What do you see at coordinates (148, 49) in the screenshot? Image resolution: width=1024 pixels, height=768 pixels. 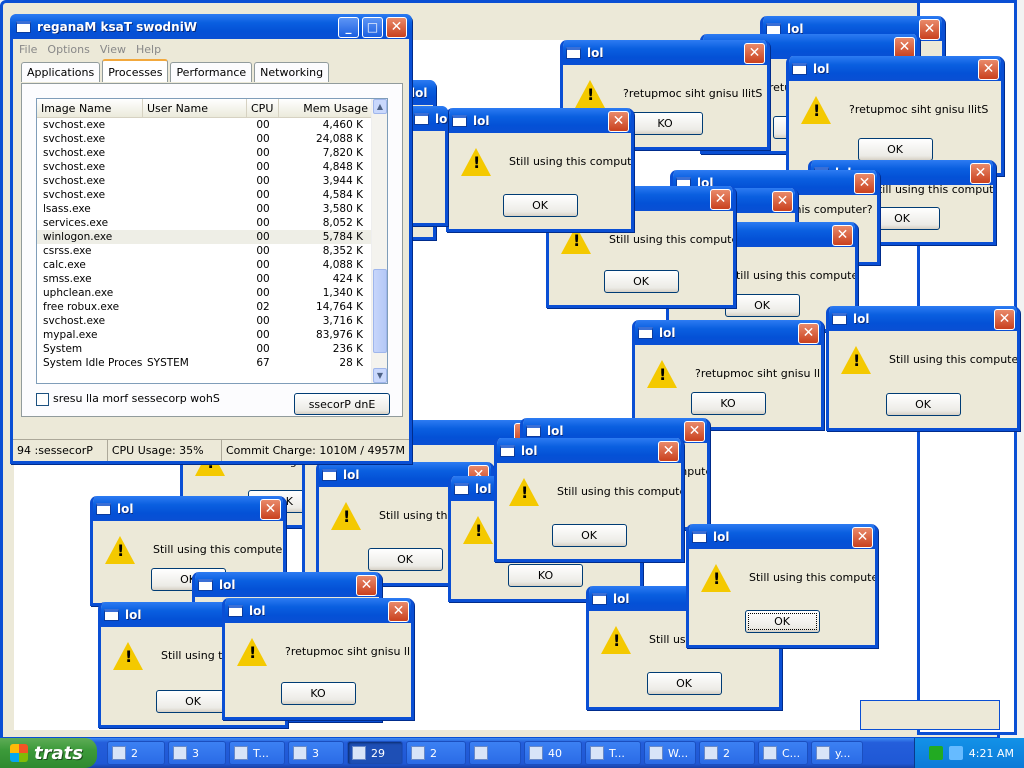 I see `menu-help: Help` at bounding box center [148, 49].